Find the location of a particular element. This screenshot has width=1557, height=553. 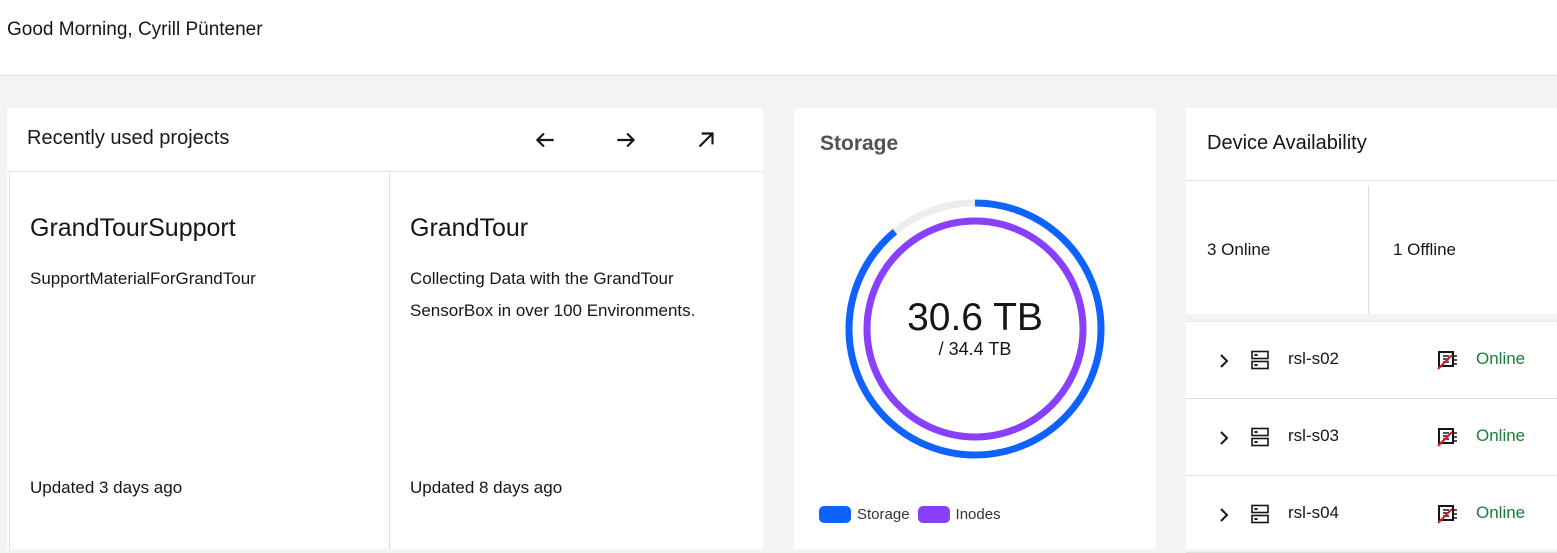

legend-swatch-inodes is located at coordinates (933, 514).